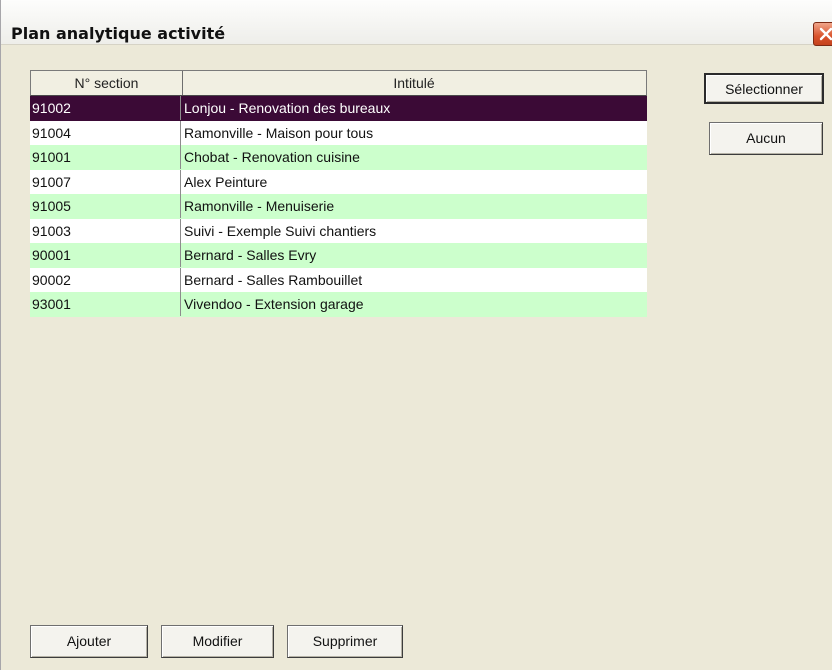 This screenshot has width=832, height=670. What do you see at coordinates (51, 108) in the screenshot?
I see `section-cell: 91002` at bounding box center [51, 108].